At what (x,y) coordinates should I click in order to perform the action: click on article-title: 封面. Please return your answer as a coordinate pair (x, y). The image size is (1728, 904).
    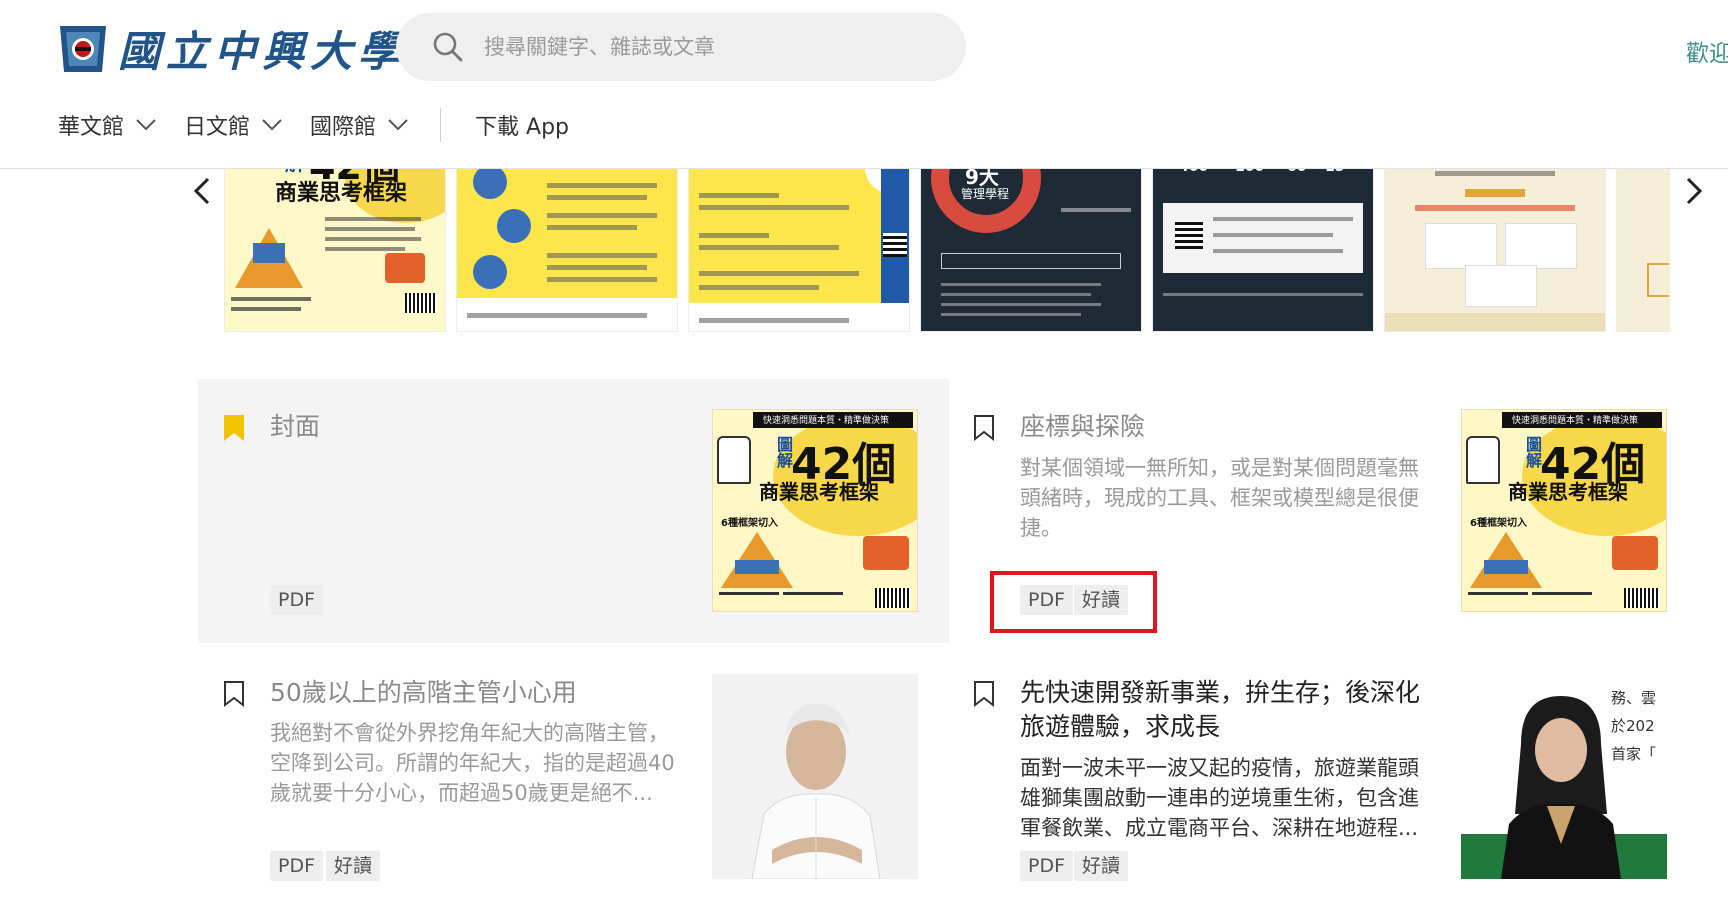
    Looking at the image, I should click on (295, 427).